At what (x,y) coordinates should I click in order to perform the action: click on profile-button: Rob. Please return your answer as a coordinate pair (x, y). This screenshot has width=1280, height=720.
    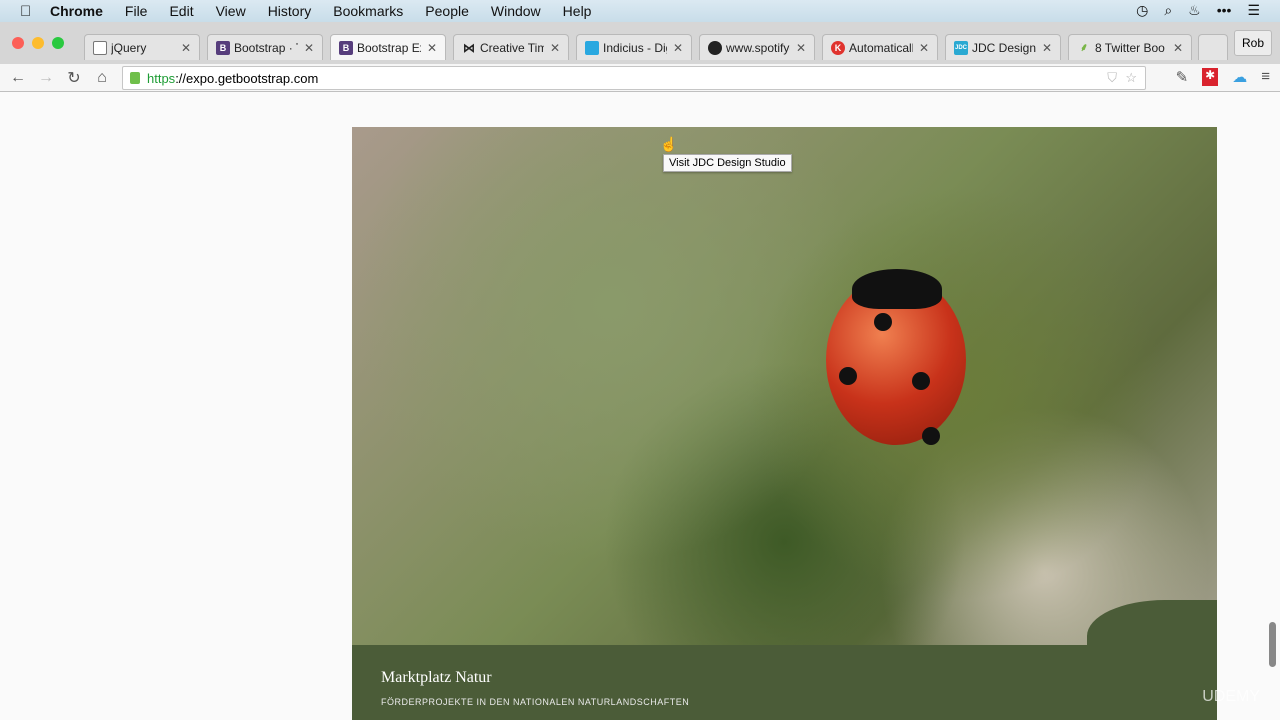
    Looking at the image, I should click on (1252, 43).